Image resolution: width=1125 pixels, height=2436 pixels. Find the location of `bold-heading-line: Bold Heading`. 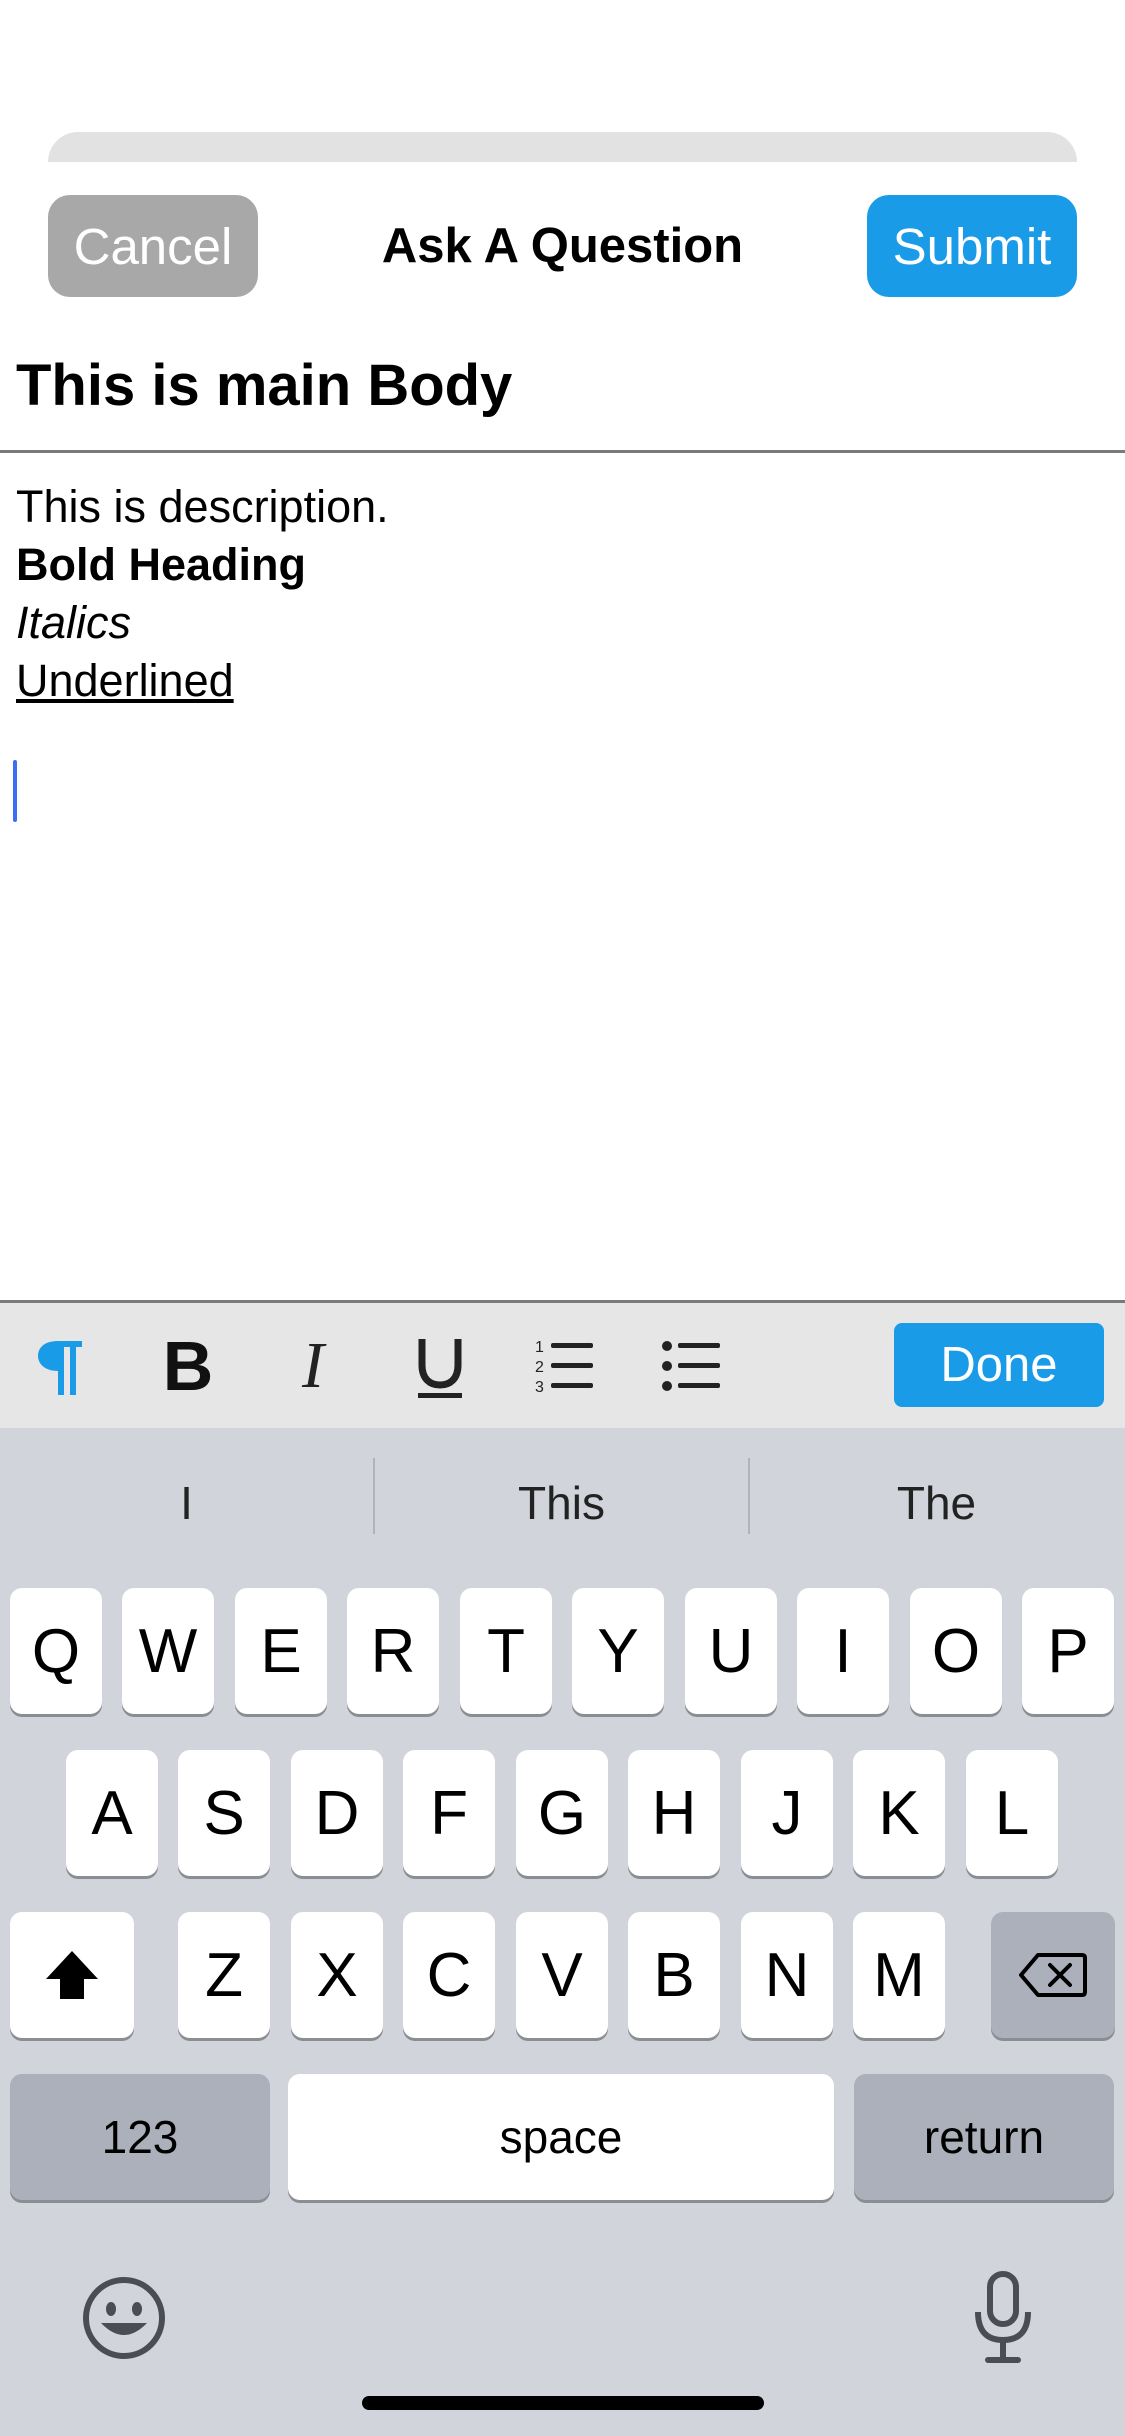

bold-heading-line: Bold Heading is located at coordinates (161, 564).